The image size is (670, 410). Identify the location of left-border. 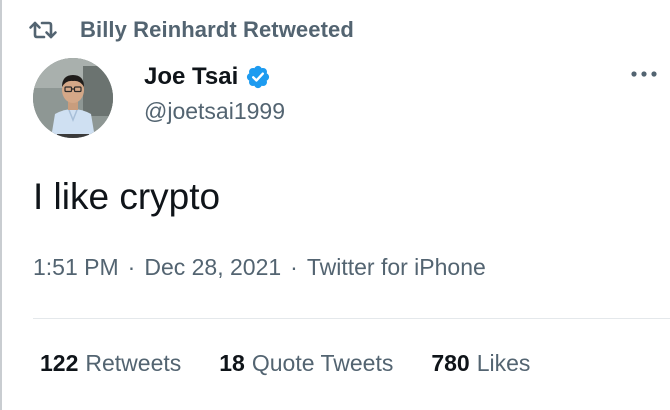
(1, 205).